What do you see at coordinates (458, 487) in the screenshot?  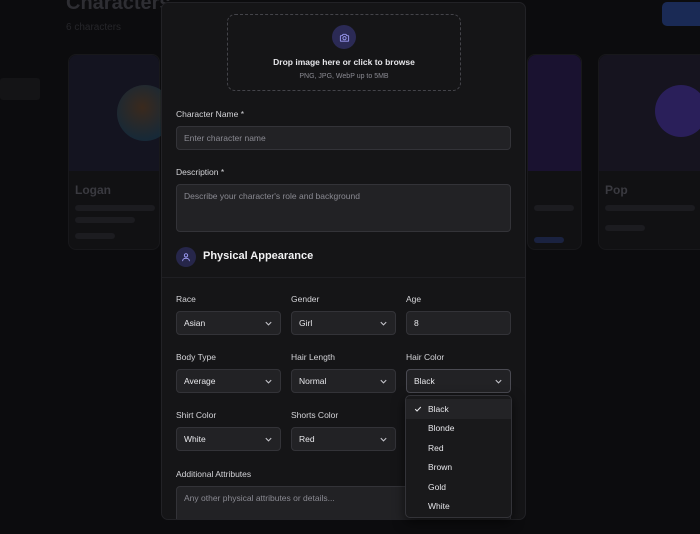 I see `hair-color-option: Gold` at bounding box center [458, 487].